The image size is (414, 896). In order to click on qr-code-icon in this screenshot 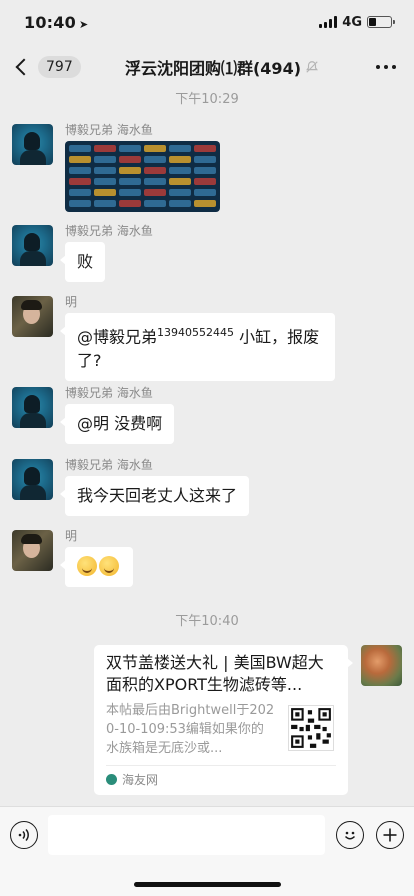, I will do `click(311, 728)`.